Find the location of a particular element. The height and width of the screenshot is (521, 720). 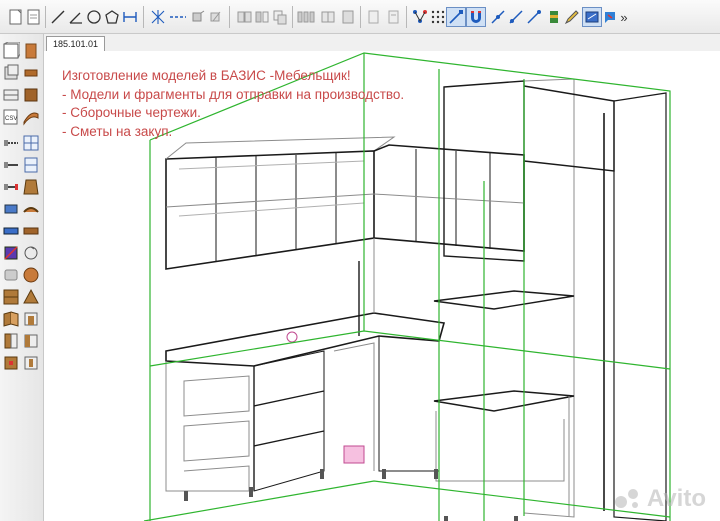

vertex-snap-icon is located at coordinates (456, 17).